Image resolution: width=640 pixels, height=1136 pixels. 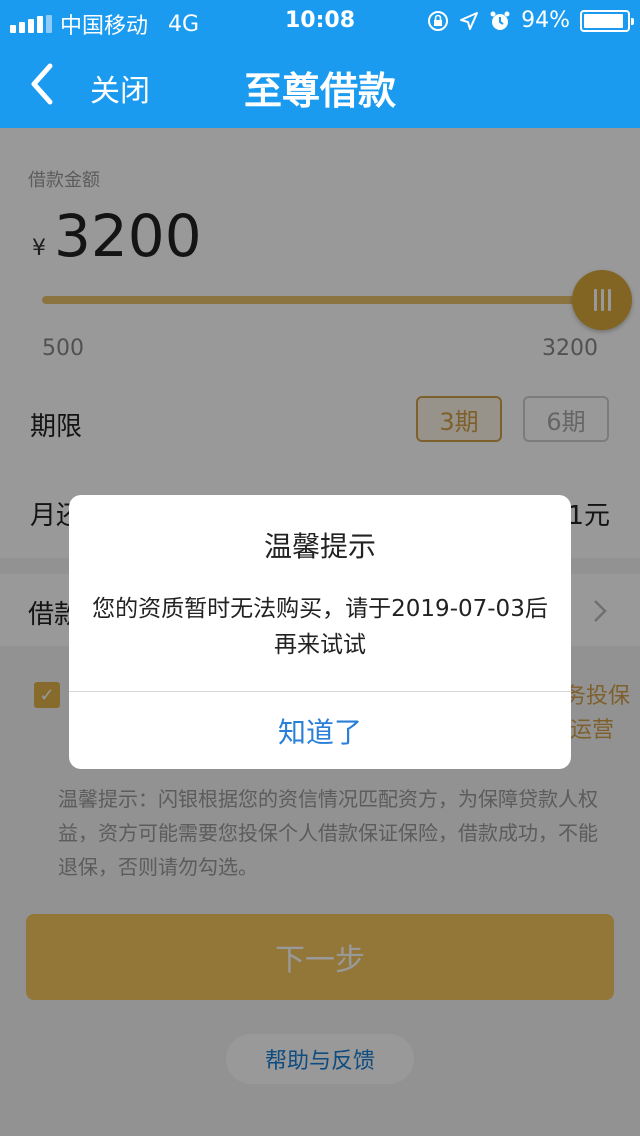 What do you see at coordinates (320, 627) in the screenshot?
I see `dialog-message: 您的资质暂时无法购买，请于2019-07-03后再来试试` at bounding box center [320, 627].